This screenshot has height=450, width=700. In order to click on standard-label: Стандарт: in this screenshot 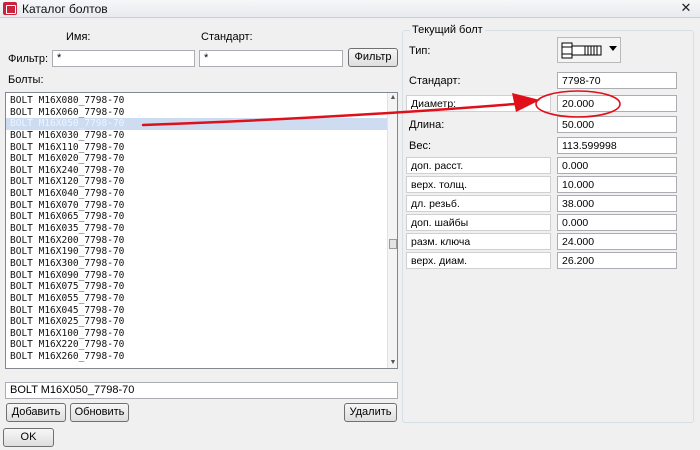, I will do `click(435, 81)`.